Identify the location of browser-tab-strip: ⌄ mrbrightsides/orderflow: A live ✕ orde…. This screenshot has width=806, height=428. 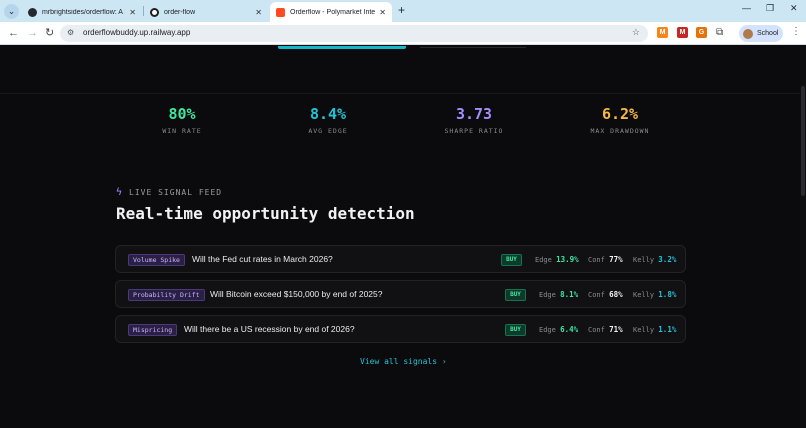
(403, 11).